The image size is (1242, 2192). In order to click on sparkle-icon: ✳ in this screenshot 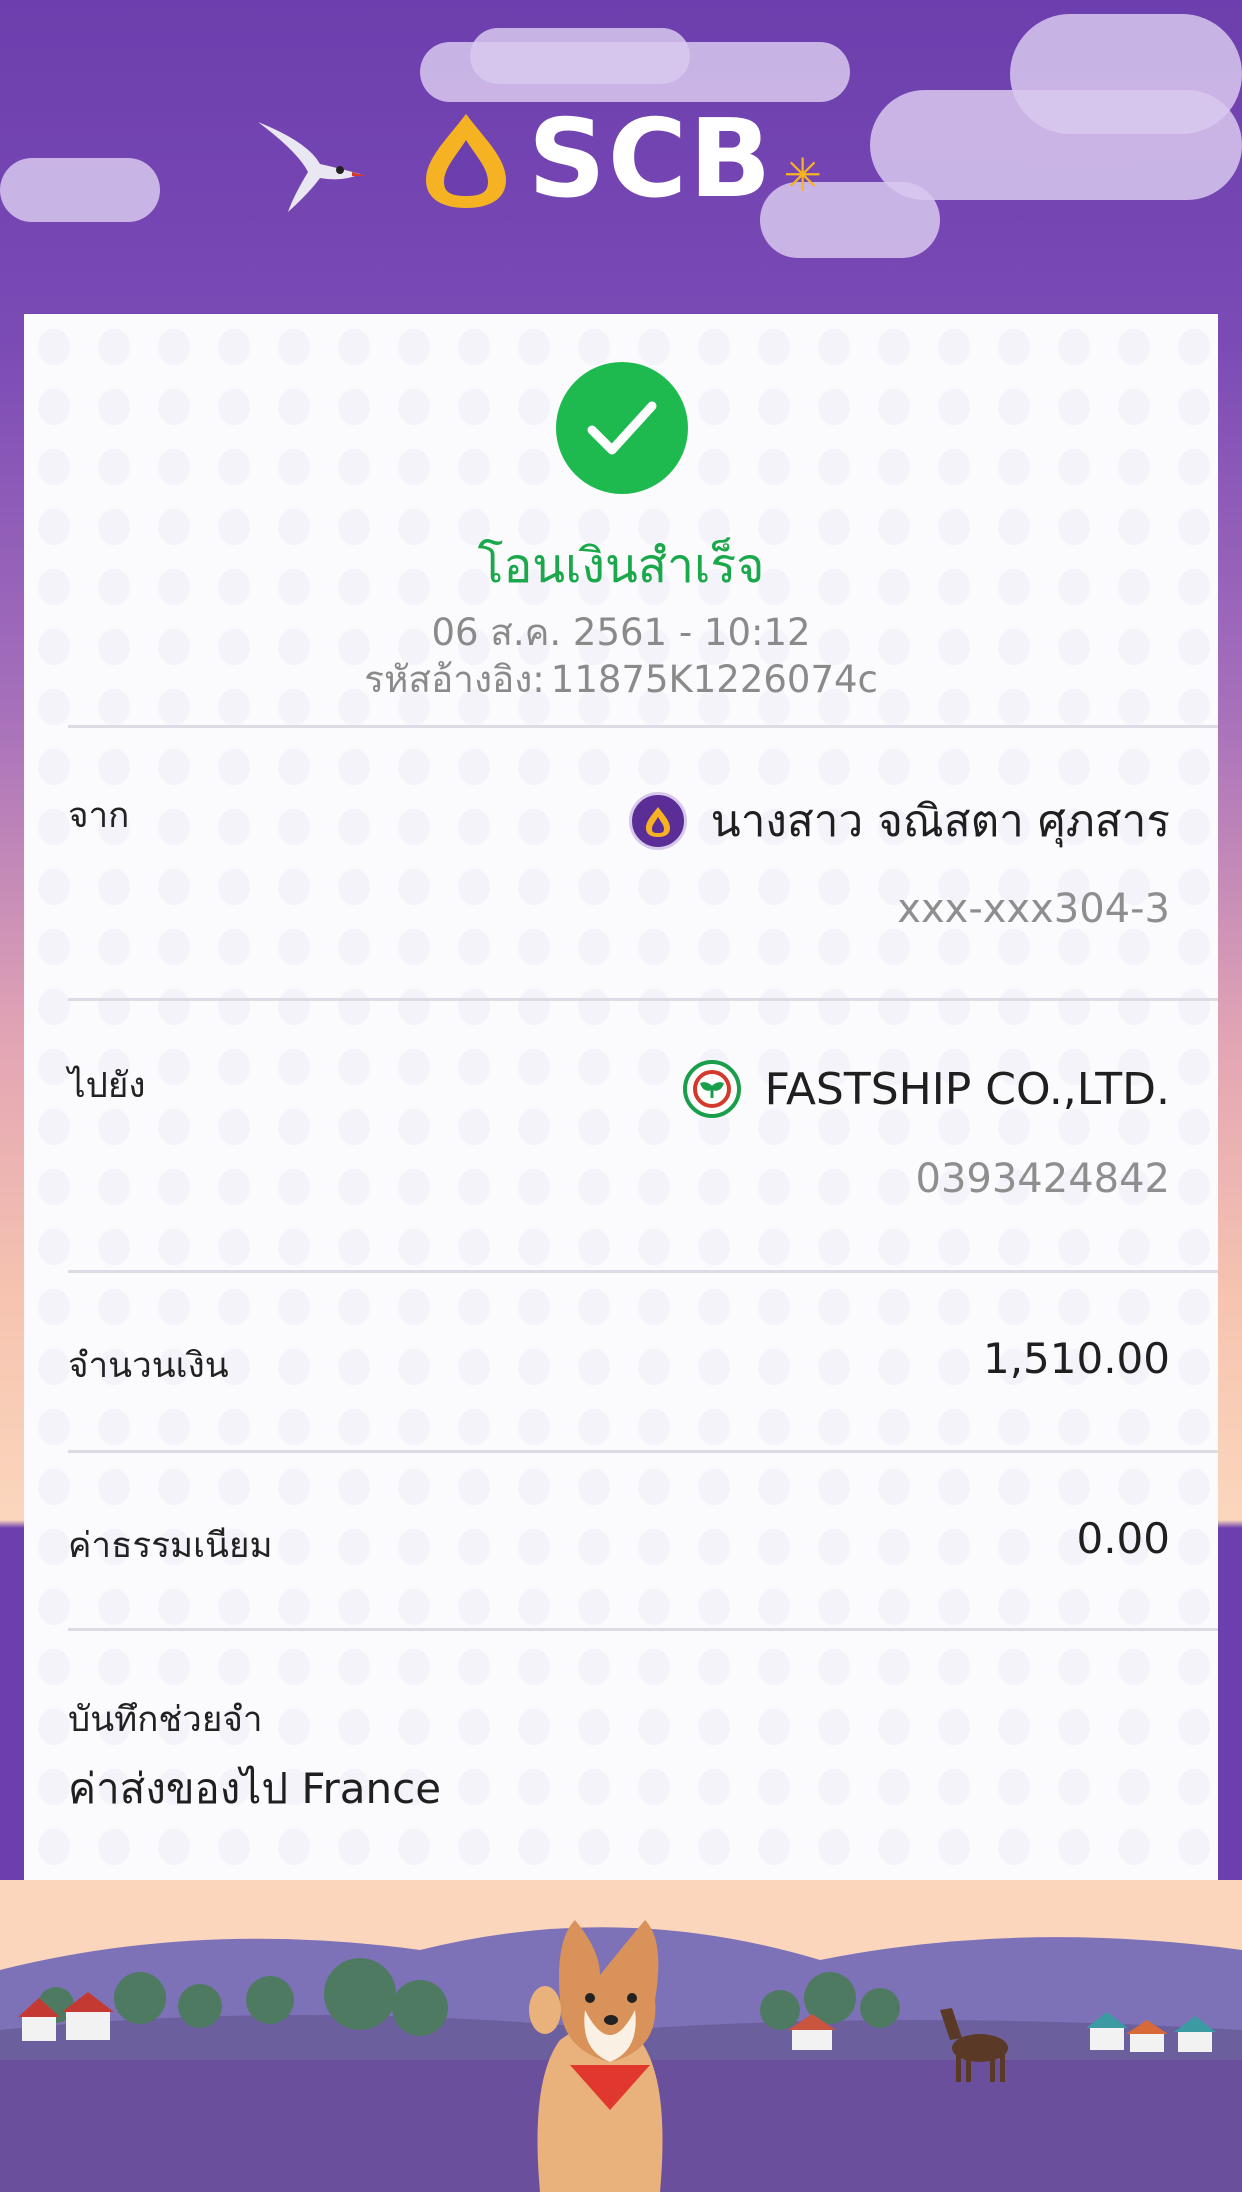, I will do `click(802, 175)`.